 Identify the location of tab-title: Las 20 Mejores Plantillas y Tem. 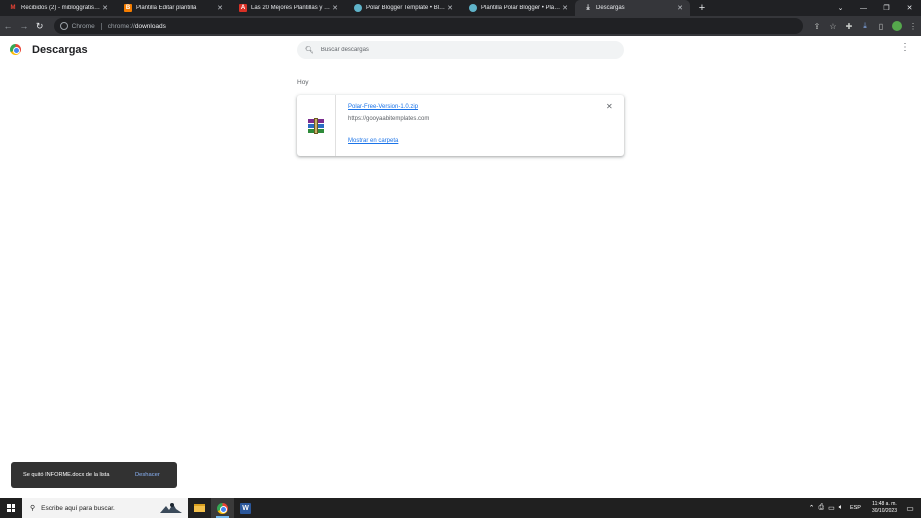
(291, 8).